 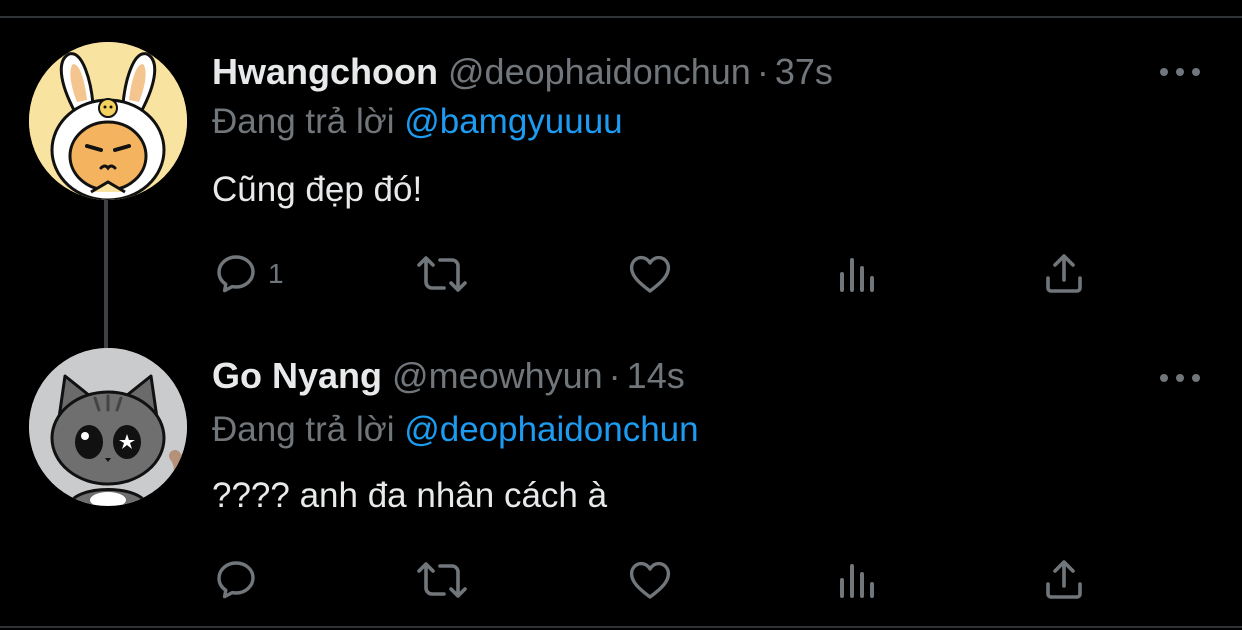 I want to click on bunny-avatar-image, so click(x=108, y=121).